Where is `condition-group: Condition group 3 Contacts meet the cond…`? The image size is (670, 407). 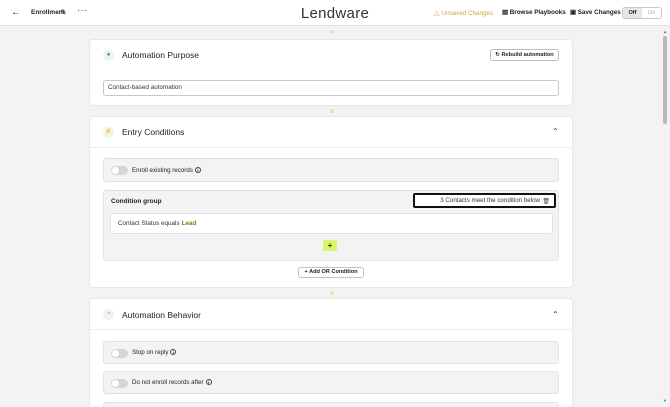
condition-group: Condition group 3 Contacts meet the cond… is located at coordinates (331, 225).